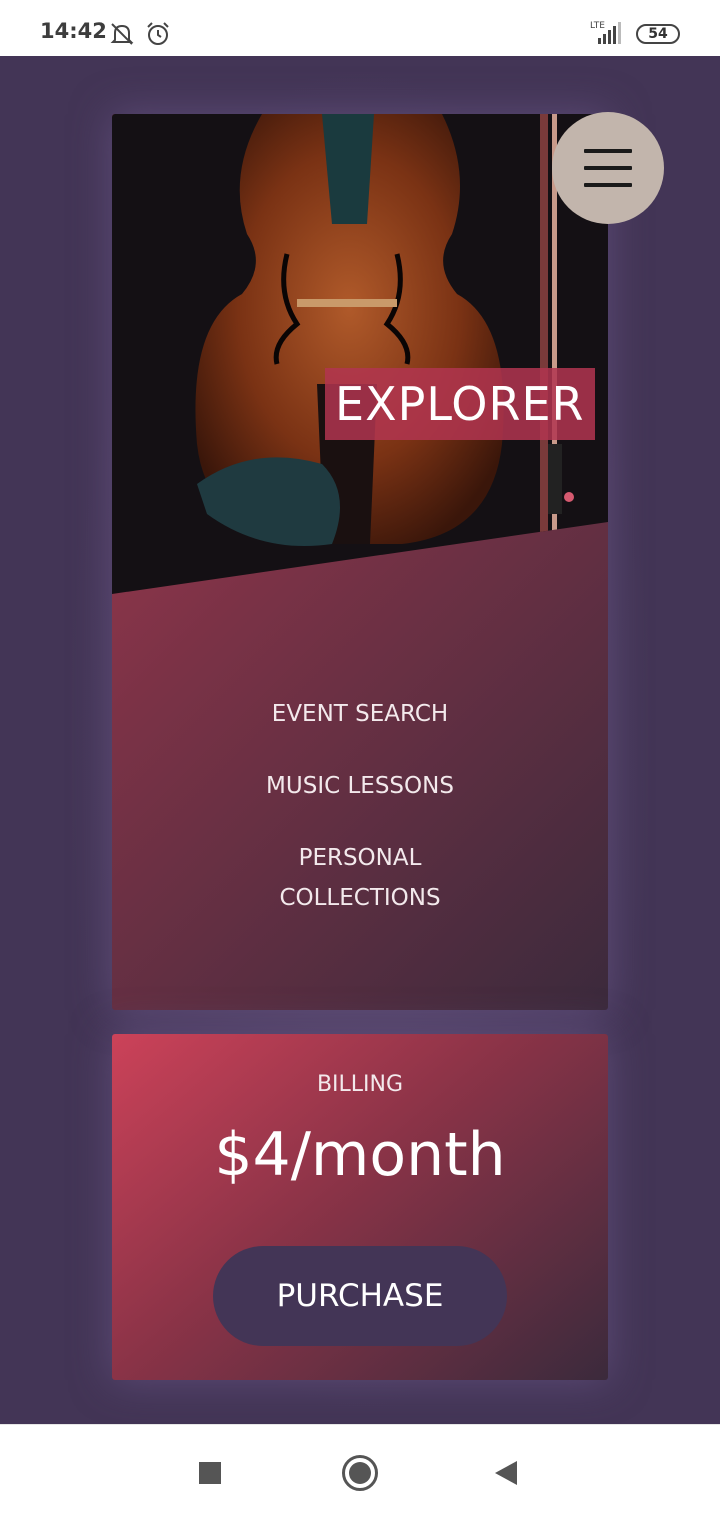 The width and height of the screenshot is (720, 1521). What do you see at coordinates (608, 34) in the screenshot?
I see `signal-icon: LTE` at bounding box center [608, 34].